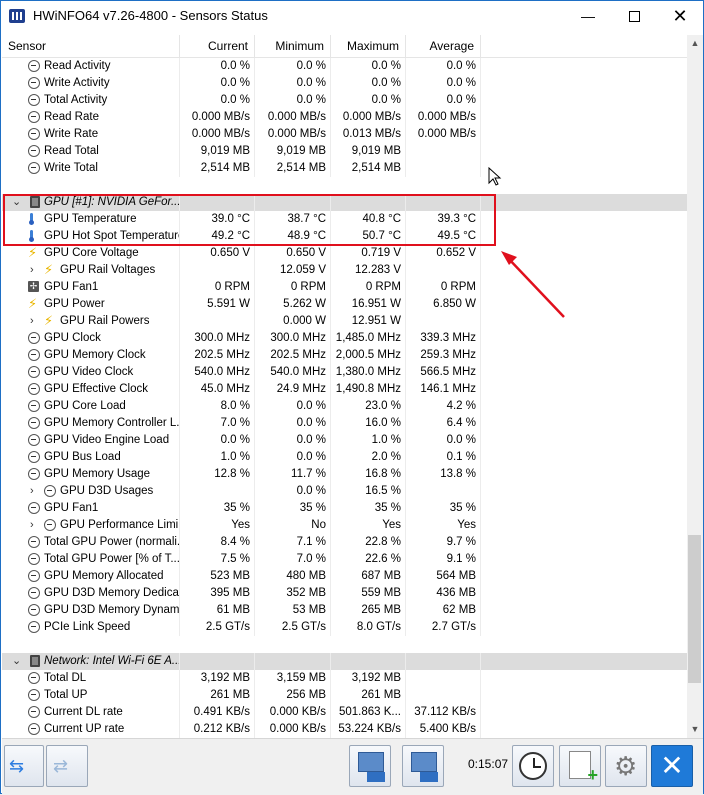 The width and height of the screenshot is (704, 795). Describe the element at coordinates (24, 766) in the screenshot. I see `navigate-button: ⇆` at that location.